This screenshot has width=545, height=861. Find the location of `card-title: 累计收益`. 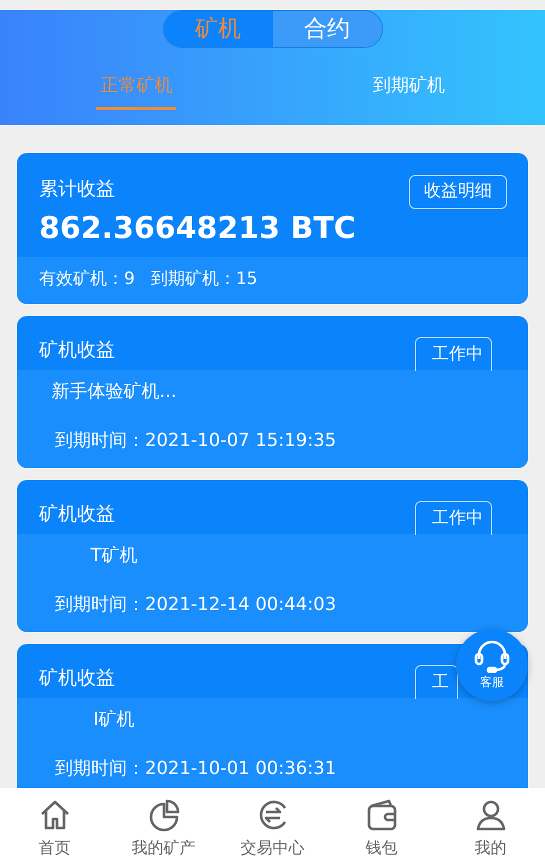

card-title: 累计收益 is located at coordinates (77, 189).